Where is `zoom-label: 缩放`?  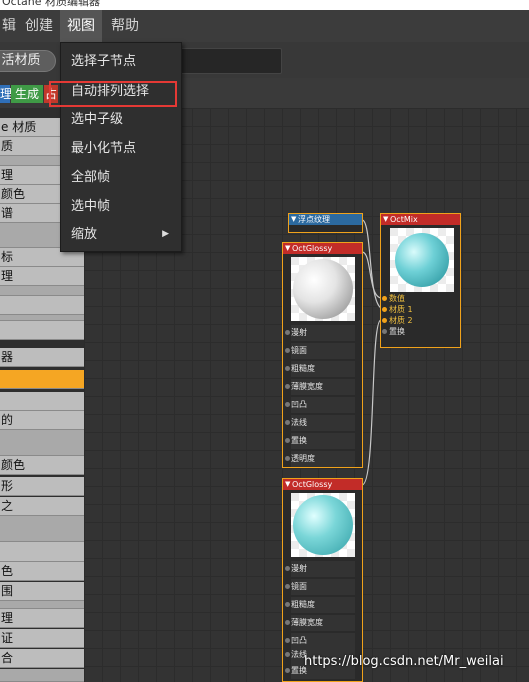
zoom-label: 缩放 is located at coordinates (84, 234).